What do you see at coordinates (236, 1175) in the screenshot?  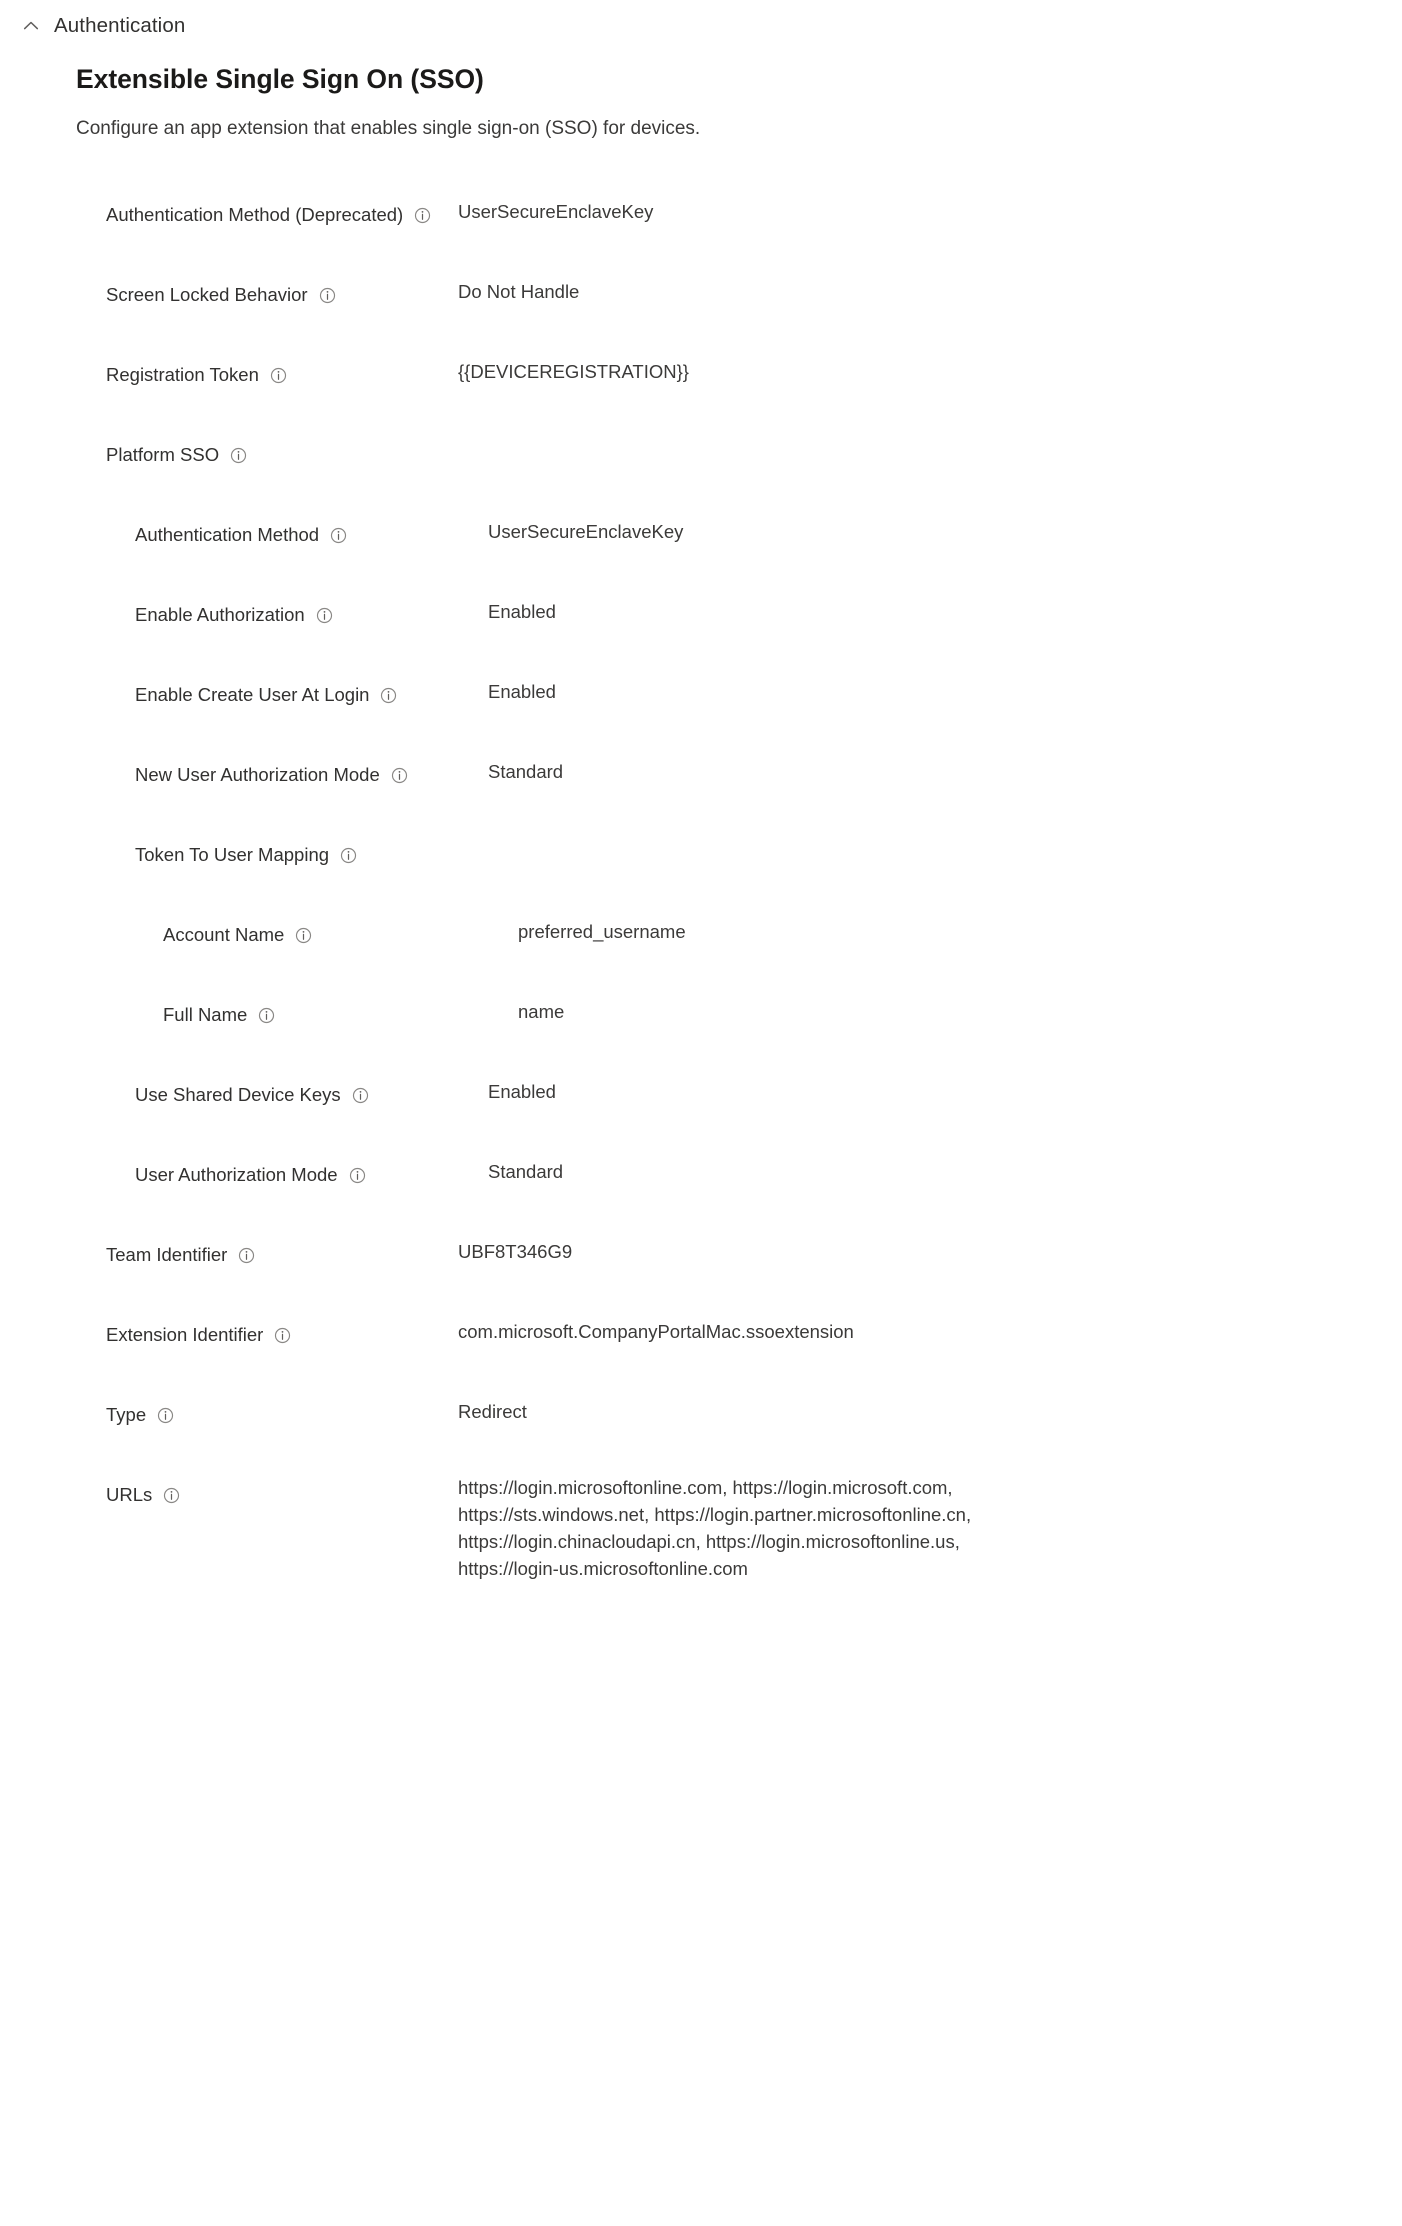 I see `setting-label: User Authorization Mode` at bounding box center [236, 1175].